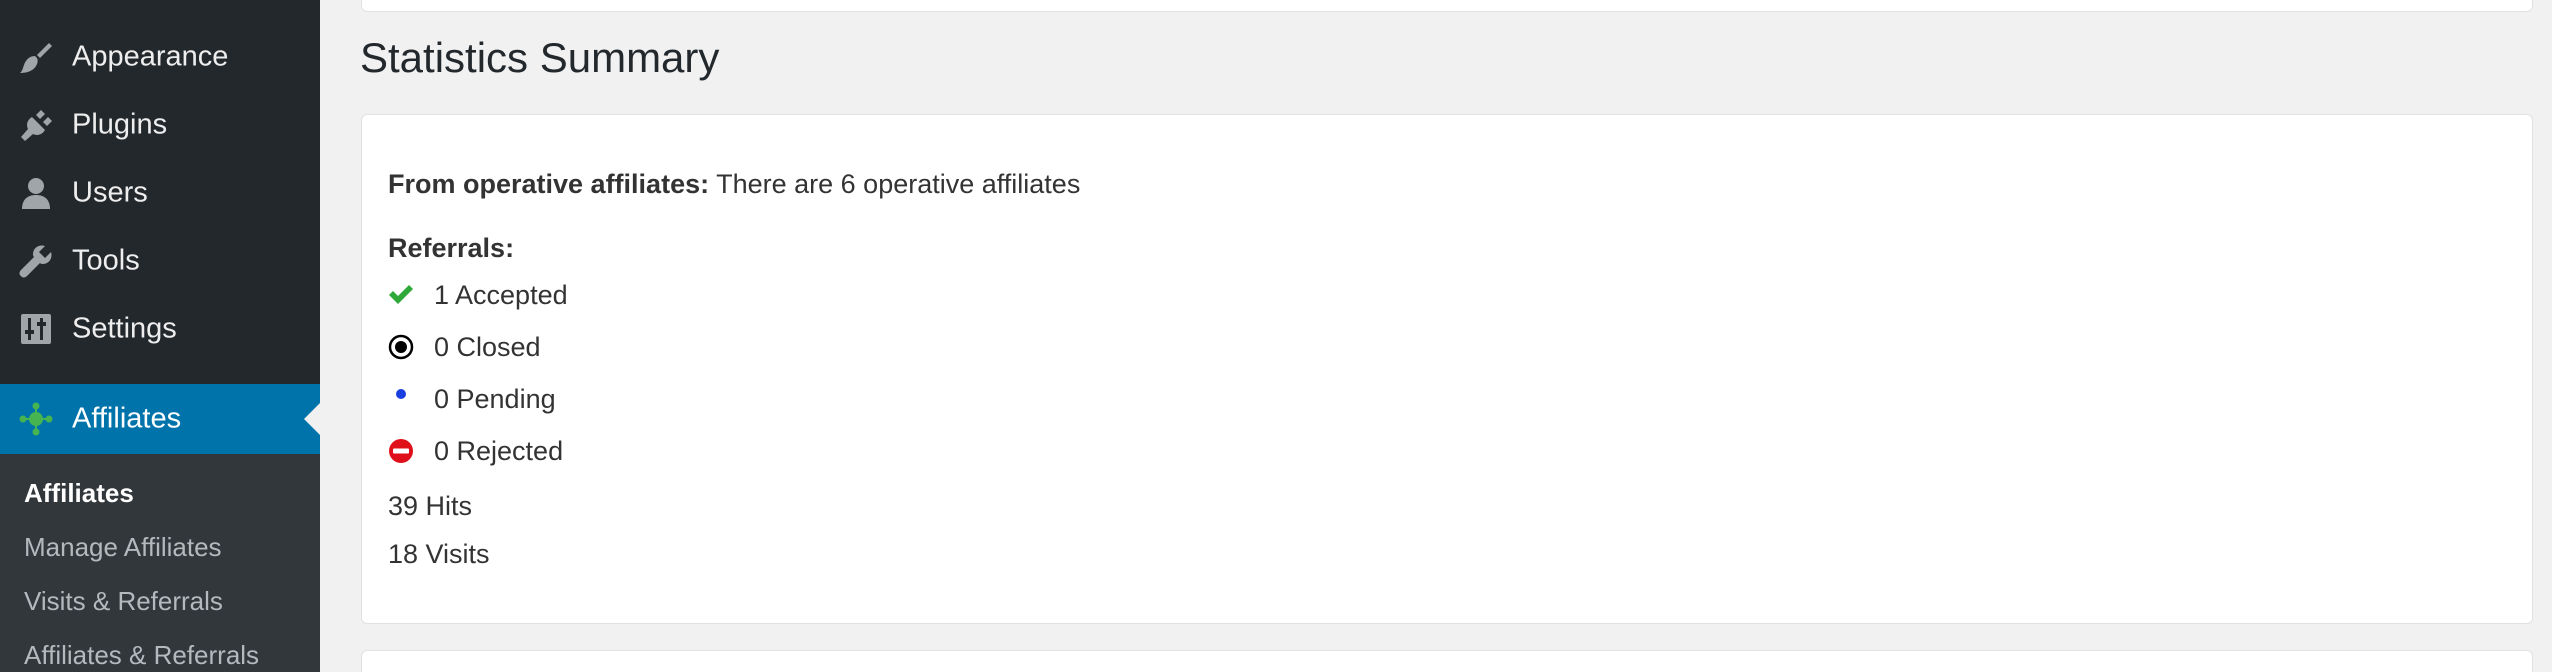 This screenshot has height=672, width=2552. I want to click on status-closed: 0 Closed, so click(464, 347).